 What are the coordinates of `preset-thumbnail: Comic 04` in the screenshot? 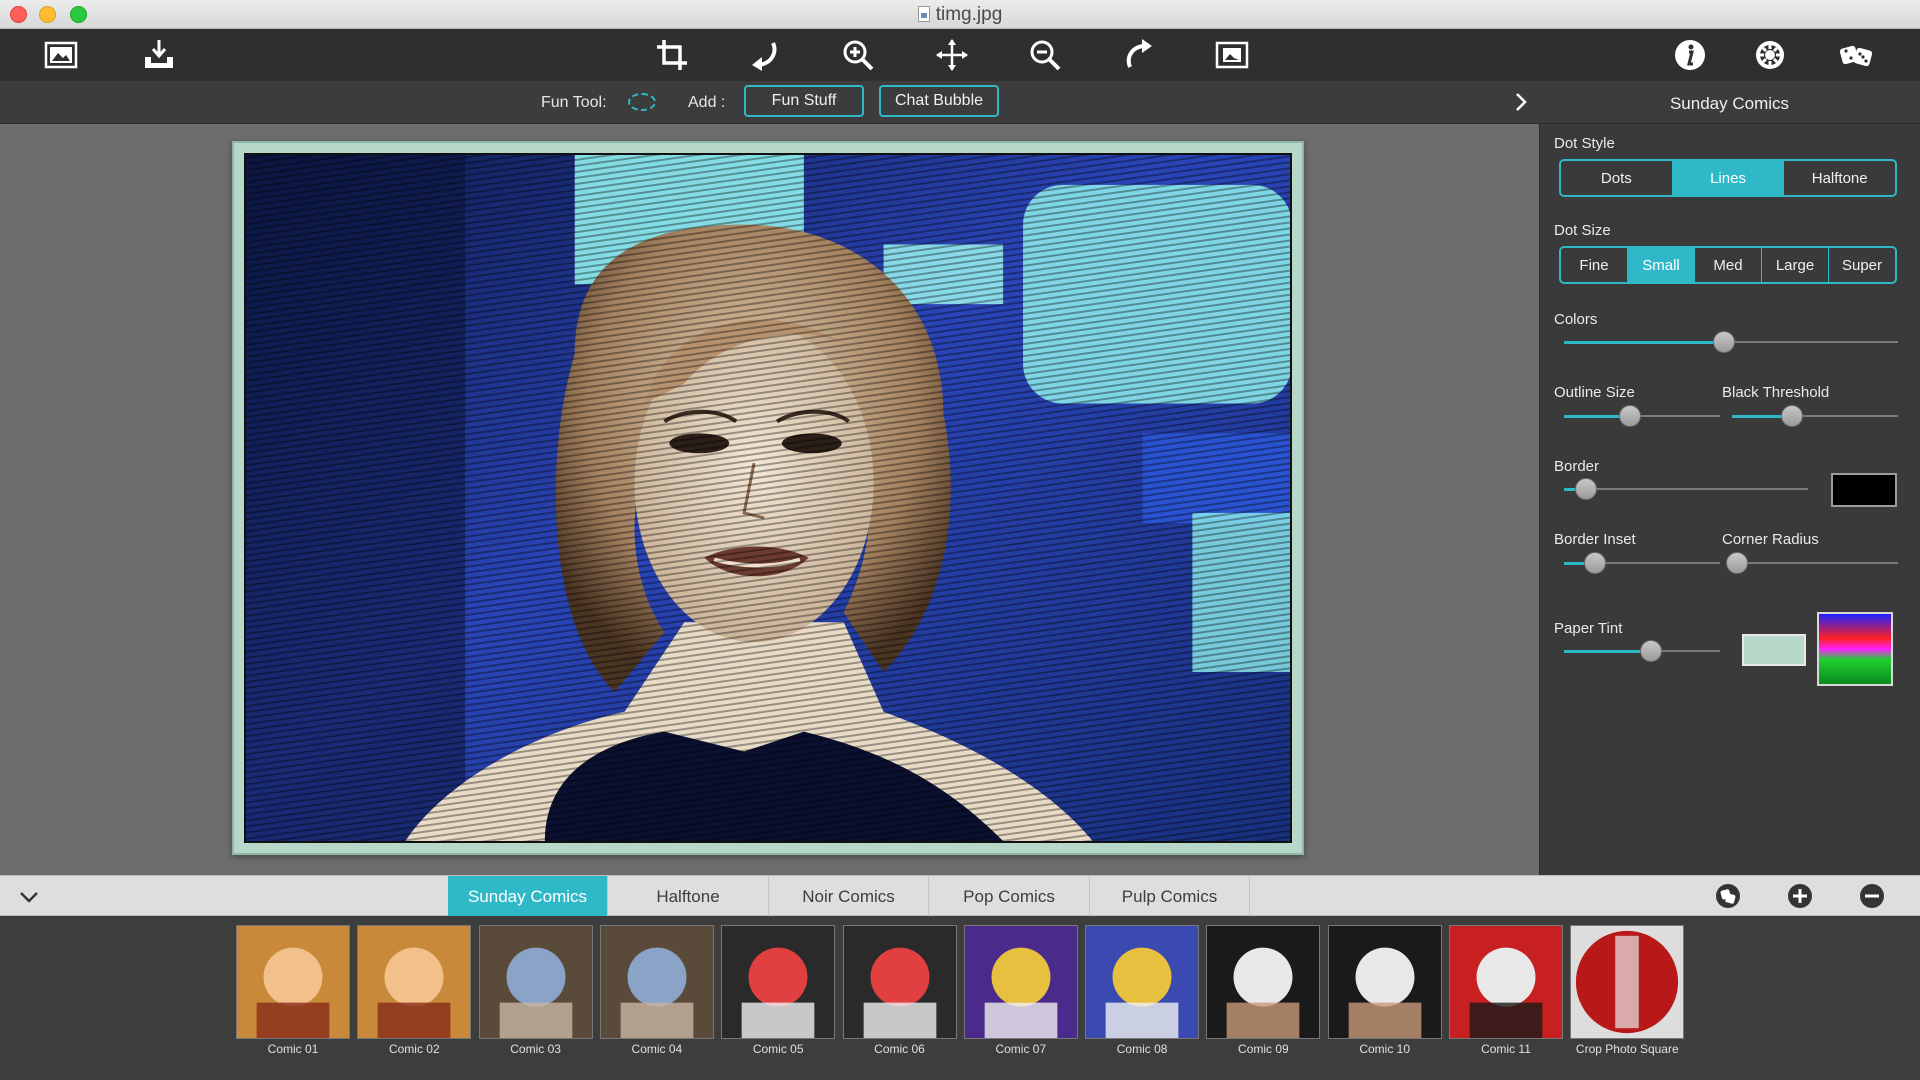 It's located at (656, 990).